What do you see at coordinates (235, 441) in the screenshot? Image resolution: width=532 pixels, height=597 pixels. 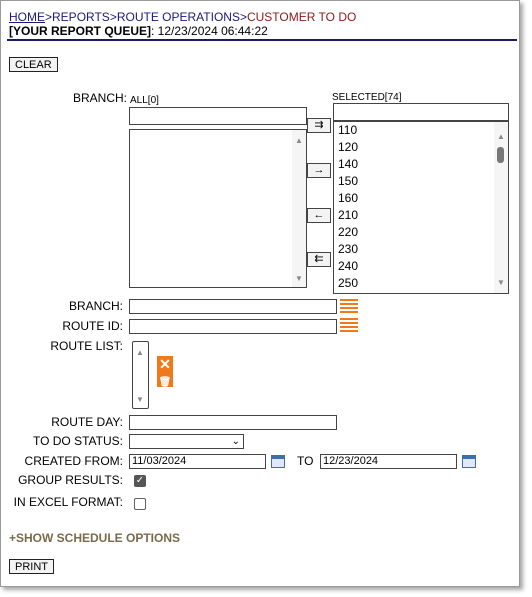 I see `chevron-down-icon: ⌄` at bounding box center [235, 441].